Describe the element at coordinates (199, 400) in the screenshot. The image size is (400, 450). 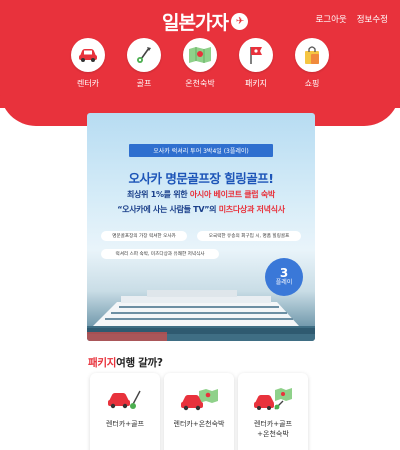
I see `car-onsen-icon` at that location.